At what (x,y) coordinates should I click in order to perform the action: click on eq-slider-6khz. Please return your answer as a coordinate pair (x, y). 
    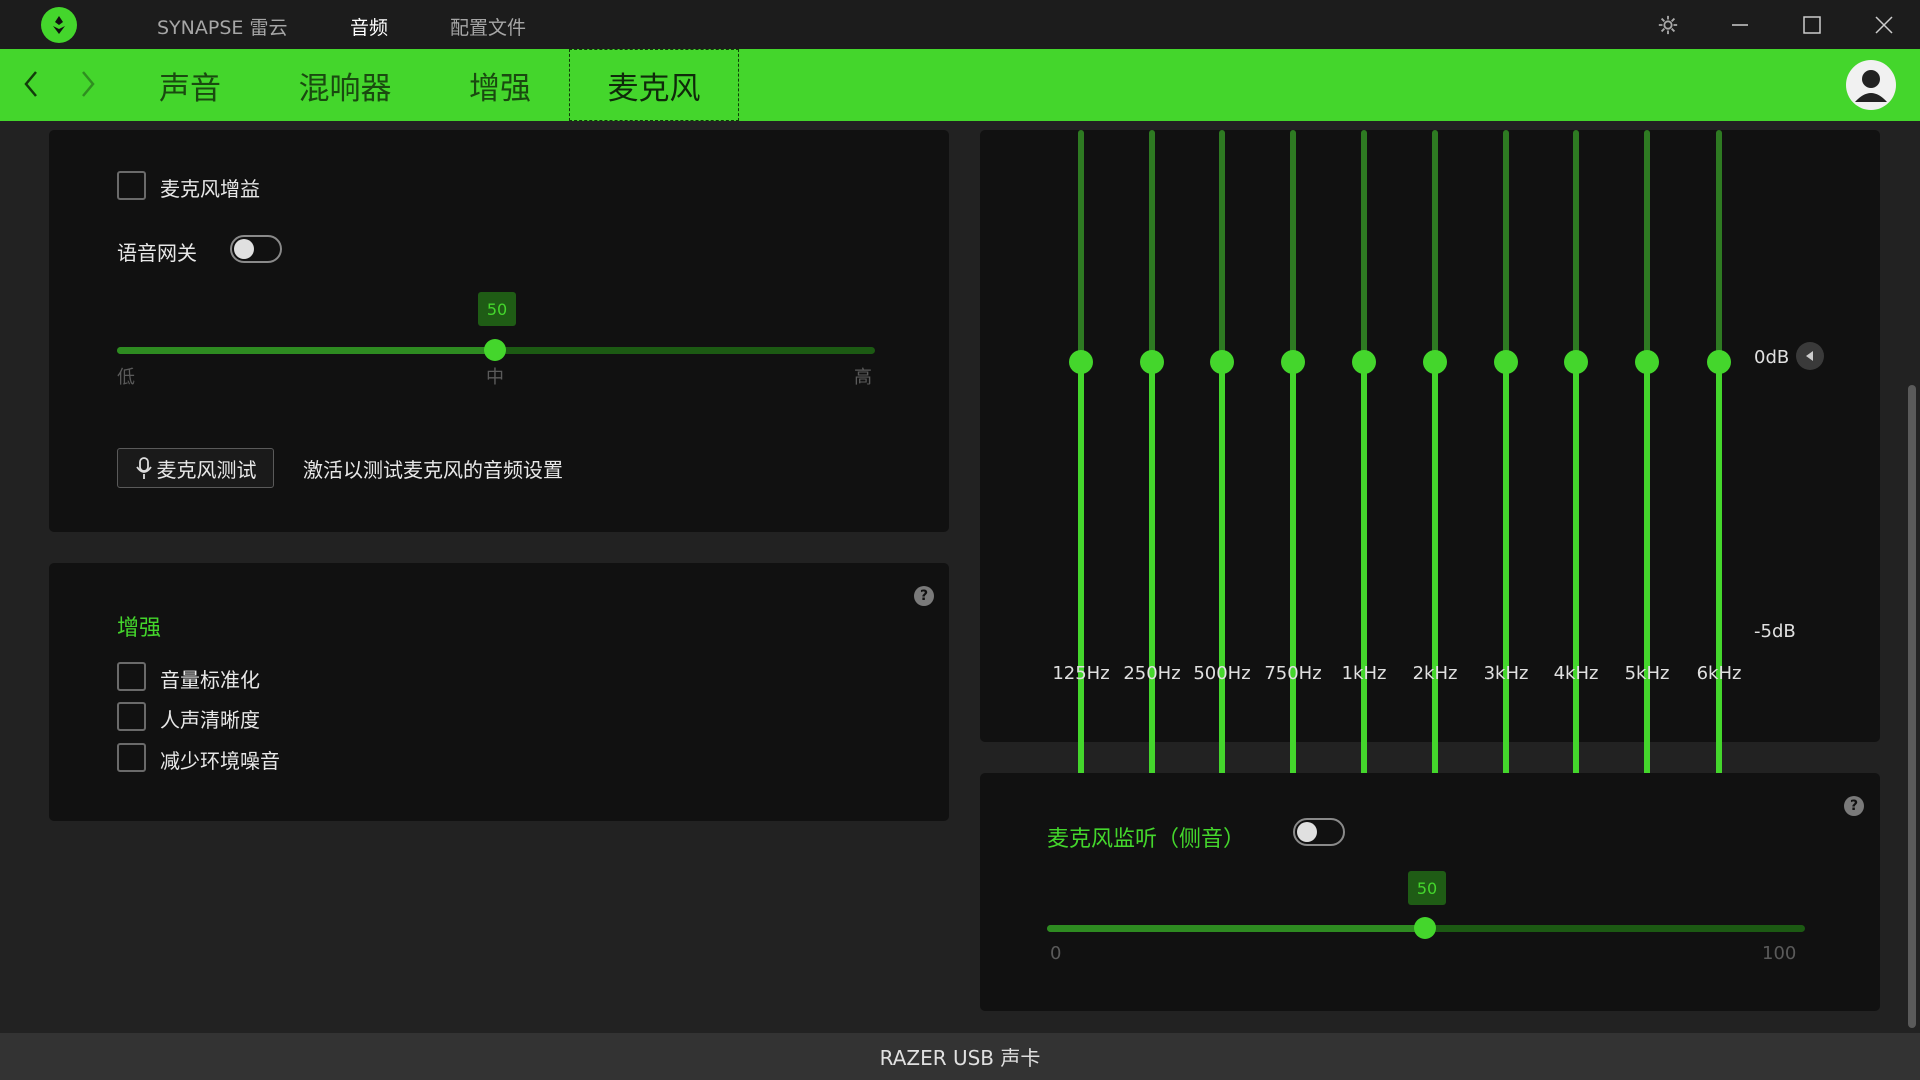
    Looking at the image, I should click on (1719, 390).